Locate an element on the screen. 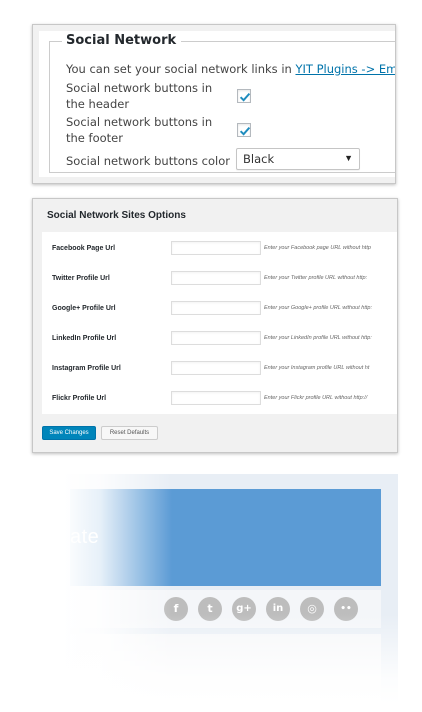 The image size is (422, 712). twitter-url-input is located at coordinates (216, 278).